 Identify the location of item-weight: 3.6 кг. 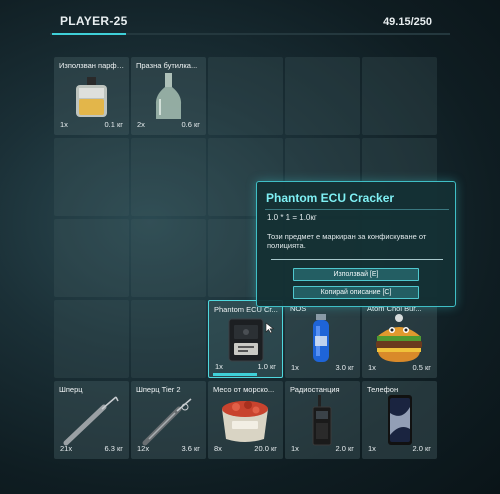
(190, 448).